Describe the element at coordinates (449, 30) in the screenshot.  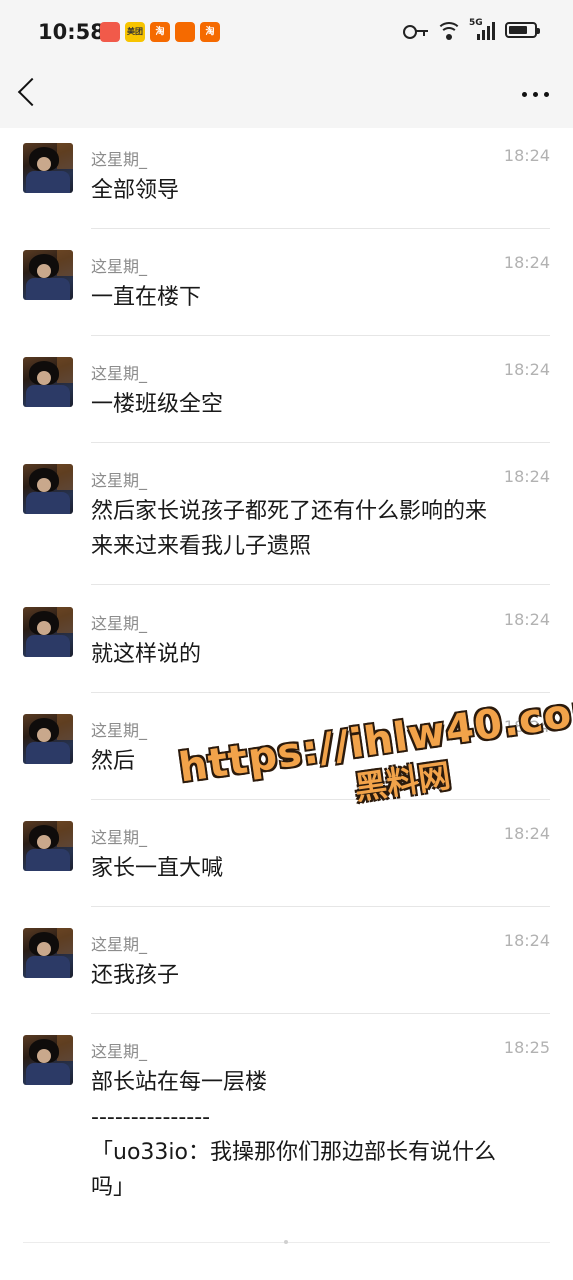
I see `wifi-icon` at that location.